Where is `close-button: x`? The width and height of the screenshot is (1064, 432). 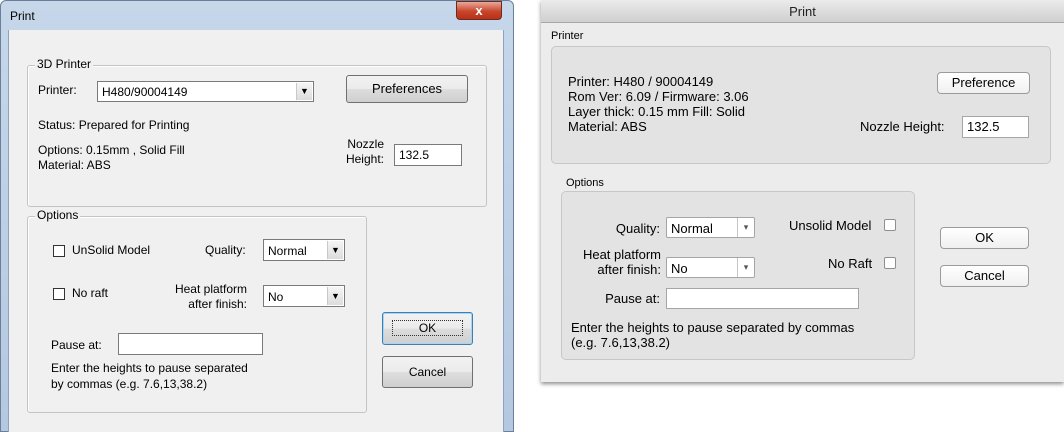 close-button: x is located at coordinates (479, 10).